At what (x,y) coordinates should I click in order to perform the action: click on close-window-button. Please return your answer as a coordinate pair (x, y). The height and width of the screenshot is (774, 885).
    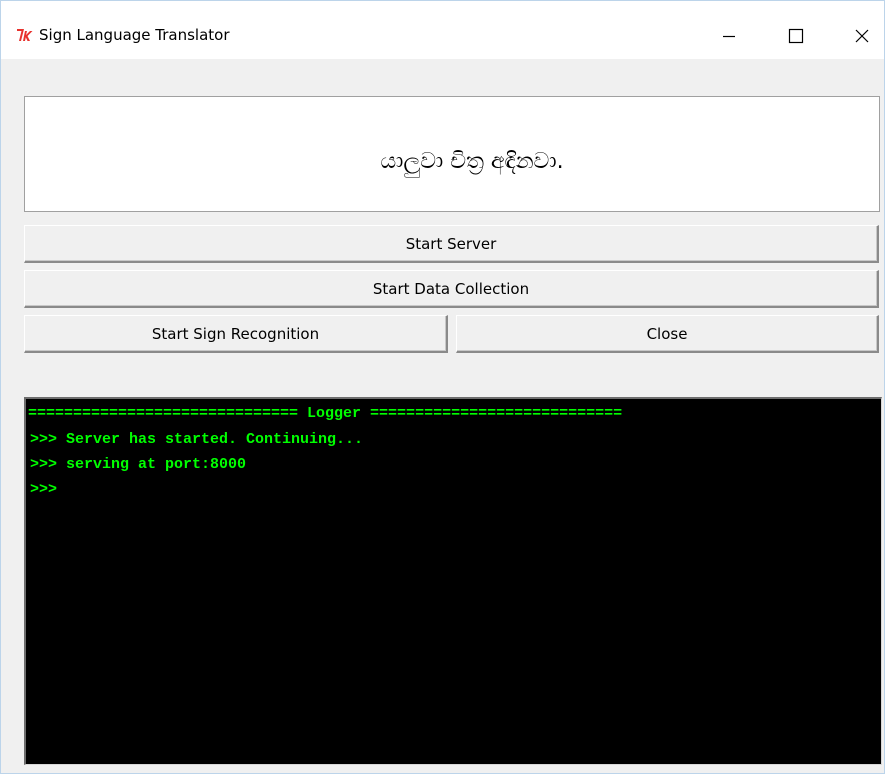
    Looking at the image, I should click on (862, 36).